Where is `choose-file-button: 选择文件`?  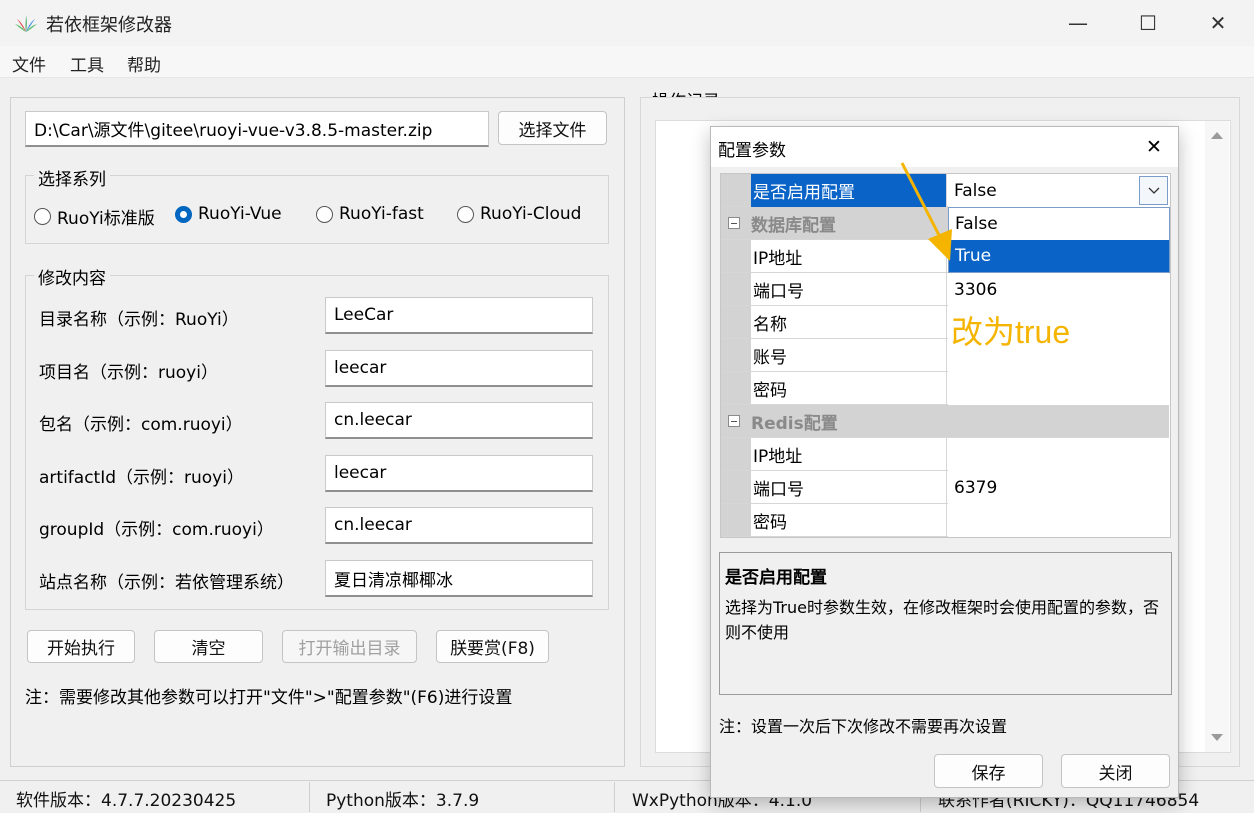
choose-file-button: 选择文件 is located at coordinates (552, 128).